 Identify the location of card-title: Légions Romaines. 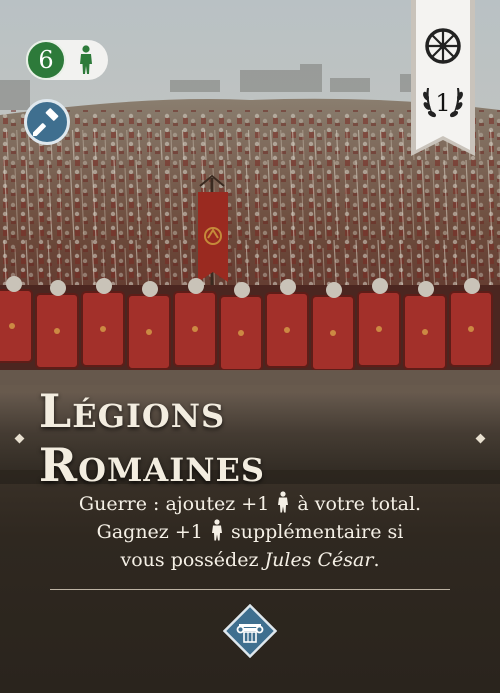
(151, 438).